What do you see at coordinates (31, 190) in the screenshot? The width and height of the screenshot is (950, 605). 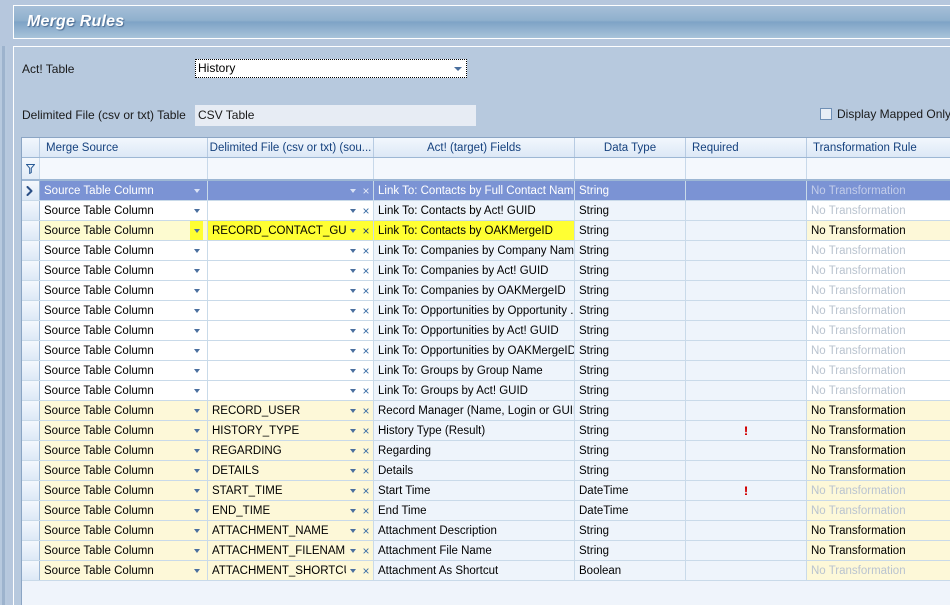 I see `row-indicator-current` at bounding box center [31, 190].